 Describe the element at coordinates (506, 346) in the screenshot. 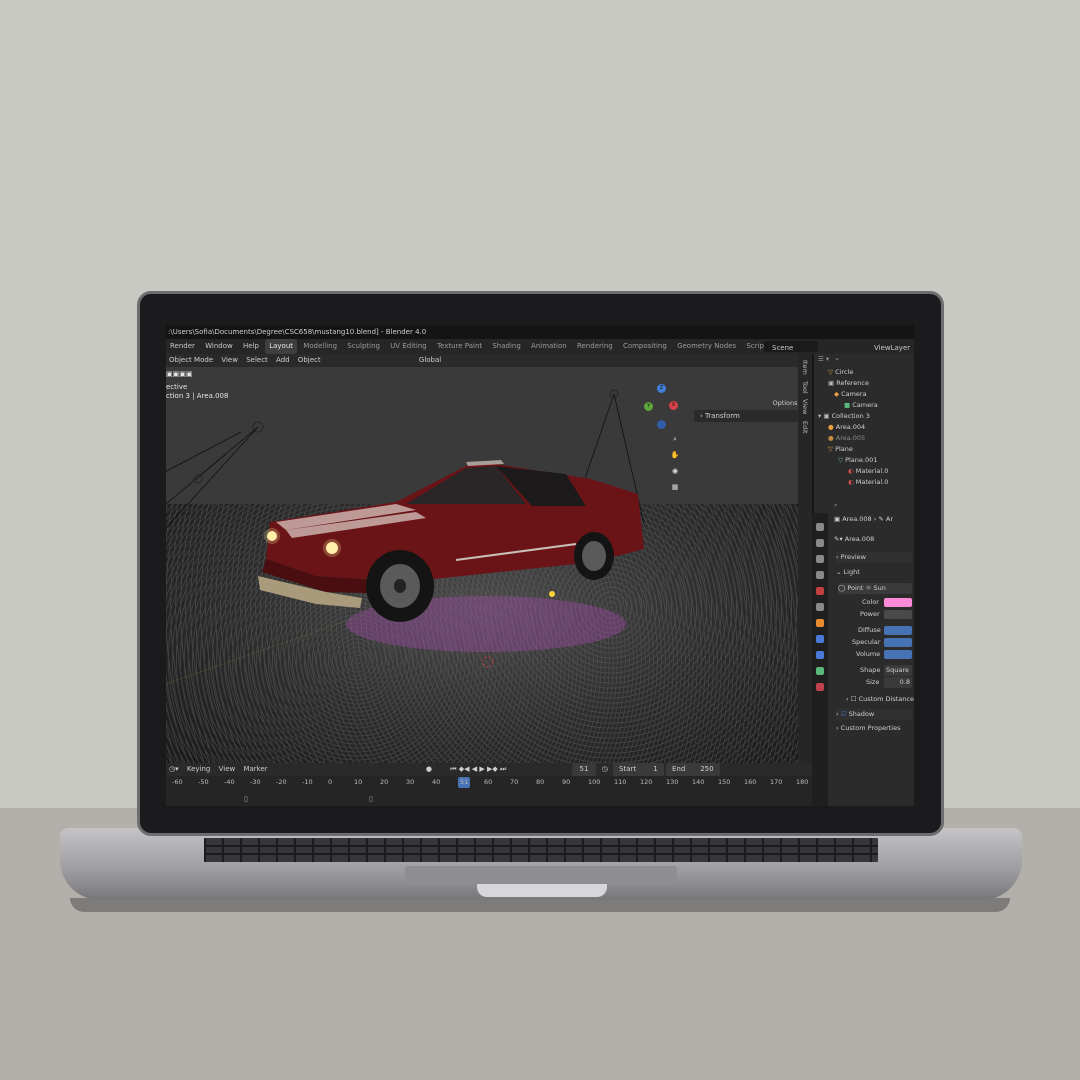

I see `tab-shading: Shading` at that location.